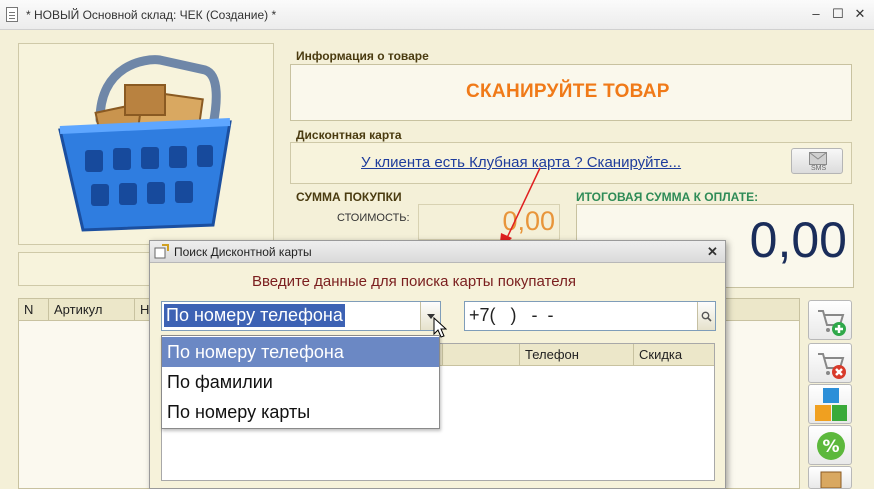 Image resolution: width=874 pixels, height=489 pixels. What do you see at coordinates (300, 352) in the screenshot?
I see `dropdown-option-phone: По номеру телефона` at bounding box center [300, 352].